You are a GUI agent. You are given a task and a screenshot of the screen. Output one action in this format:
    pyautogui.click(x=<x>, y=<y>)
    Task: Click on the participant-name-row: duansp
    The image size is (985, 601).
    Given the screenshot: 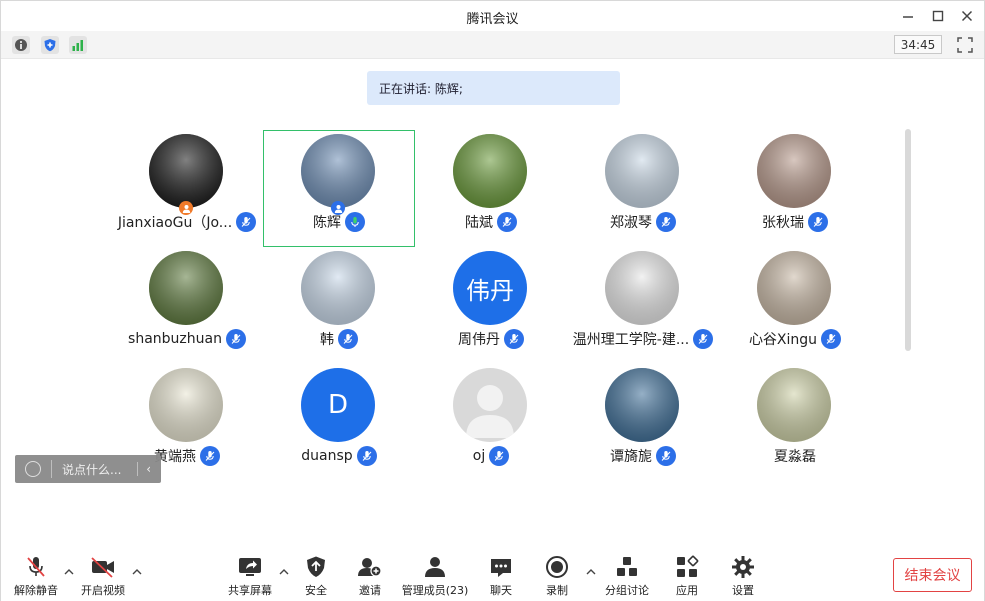 What is the action you would take?
    pyautogui.click(x=339, y=456)
    